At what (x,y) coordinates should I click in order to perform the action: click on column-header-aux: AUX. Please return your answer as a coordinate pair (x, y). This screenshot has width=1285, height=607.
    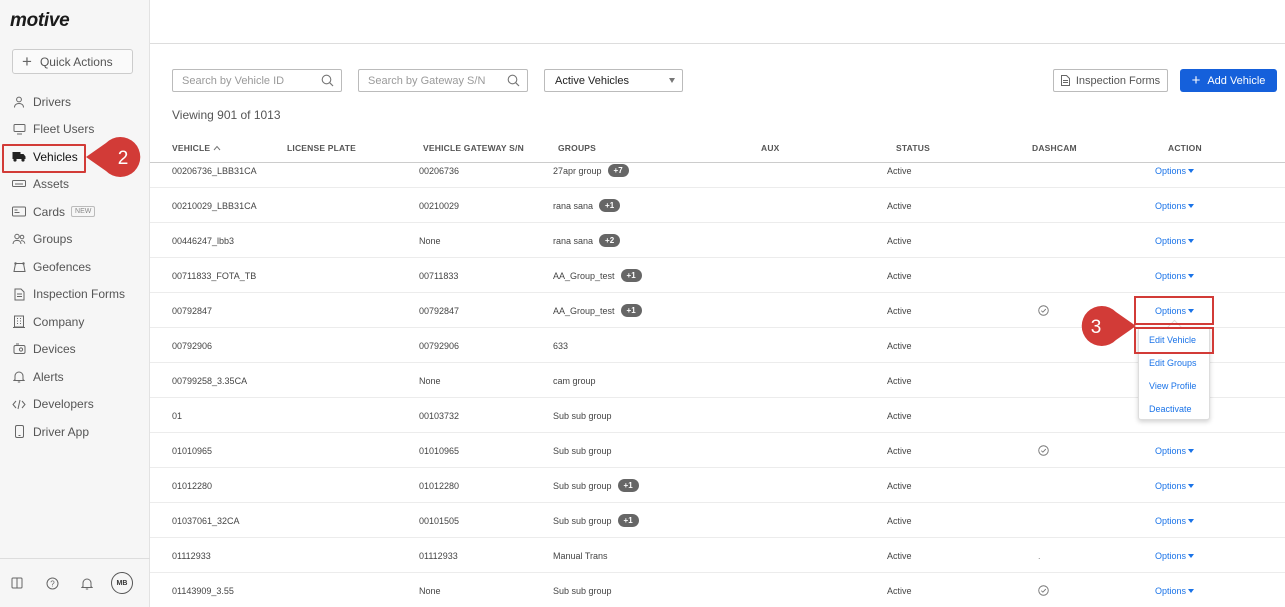
    Looking at the image, I should click on (770, 148).